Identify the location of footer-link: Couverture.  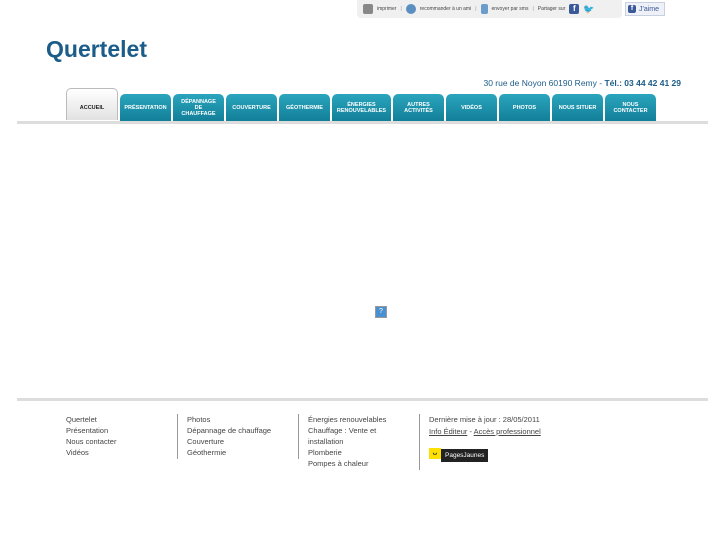
(239, 441).